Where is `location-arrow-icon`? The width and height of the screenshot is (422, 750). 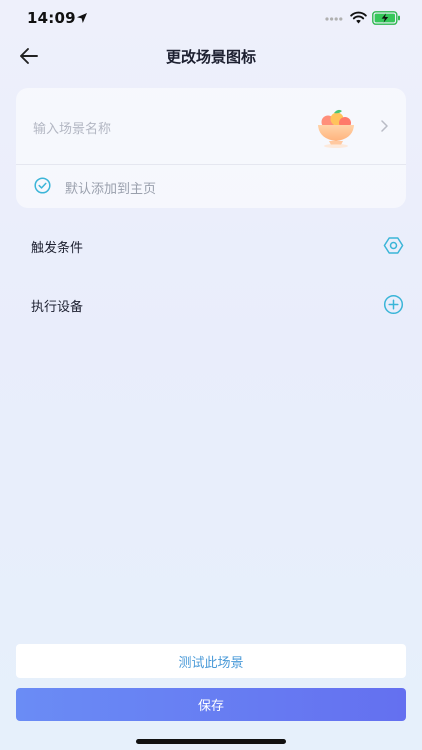 location-arrow-icon is located at coordinates (82, 18).